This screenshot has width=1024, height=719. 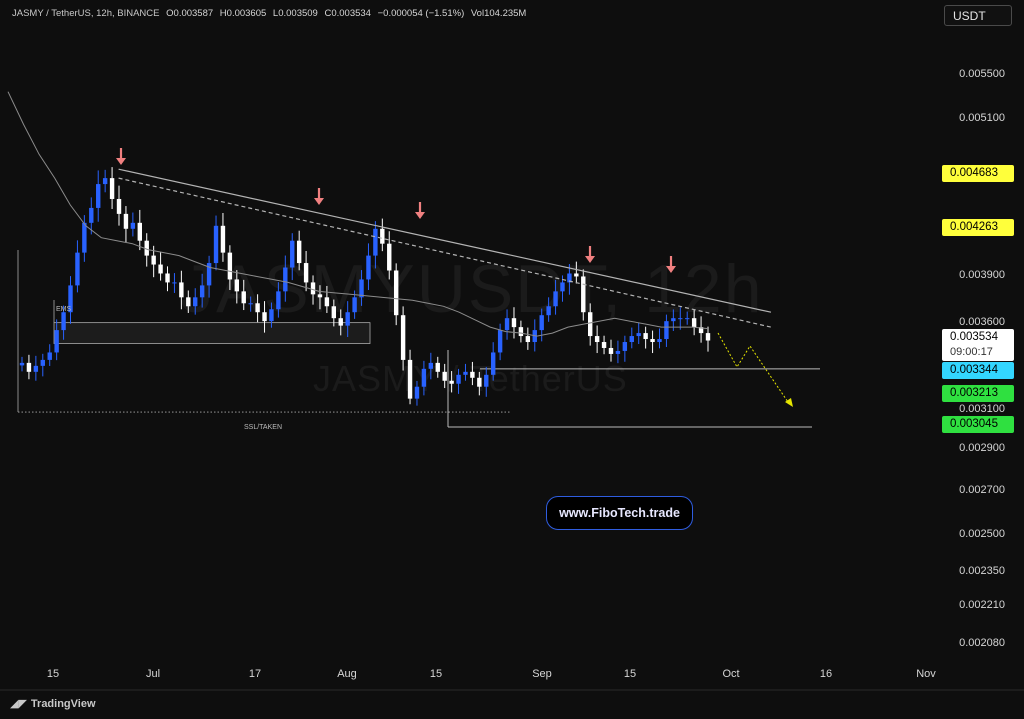 What do you see at coordinates (982, 74) in the screenshot?
I see `y-tick-label: 0.005500` at bounding box center [982, 74].